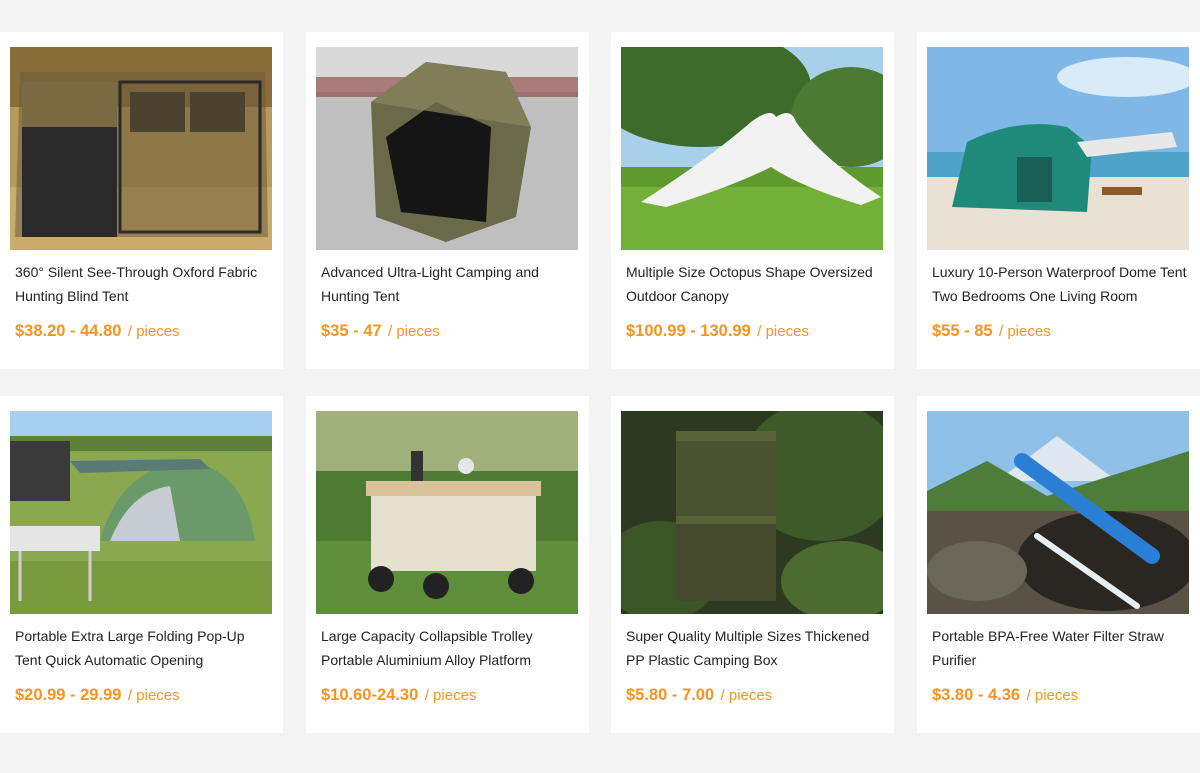 The width and height of the screenshot is (1200, 773). What do you see at coordinates (670, 695) in the screenshot?
I see `price-range: $5.80 - 7.00` at bounding box center [670, 695].